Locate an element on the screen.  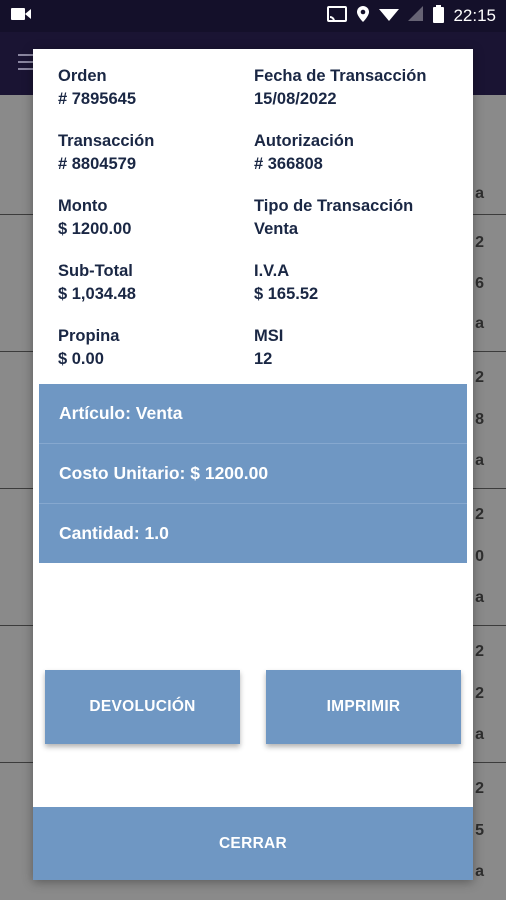
close-button: CERRAR is located at coordinates (253, 843).